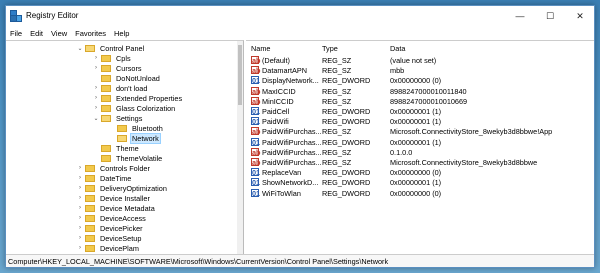  I want to click on close-button: ✕, so click(580, 16).